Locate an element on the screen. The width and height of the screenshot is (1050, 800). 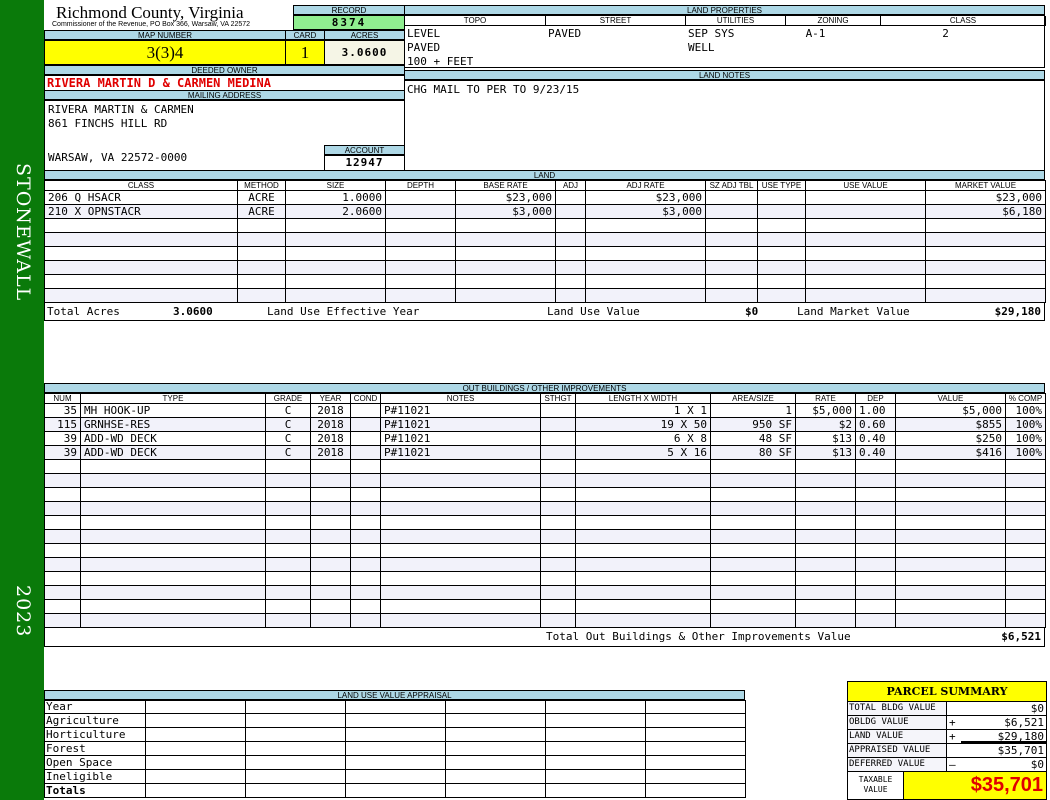
summary-row: OBLDG VALUE + $6,521 is located at coordinates (947, 723).